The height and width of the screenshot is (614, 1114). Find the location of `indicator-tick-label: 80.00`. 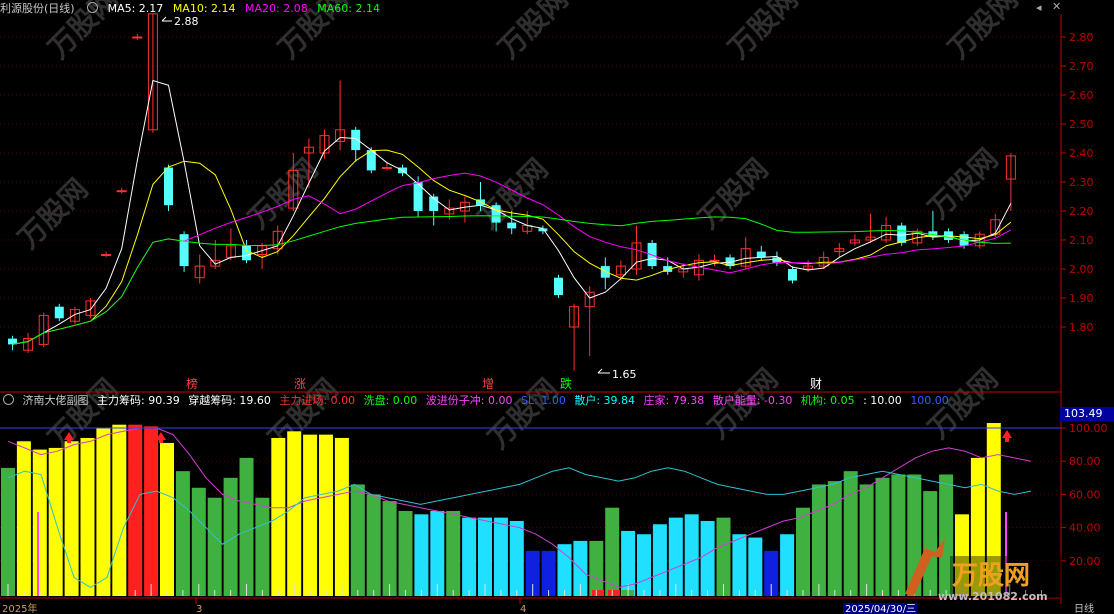

indicator-tick-label: 80.00 is located at coordinates (1085, 461).